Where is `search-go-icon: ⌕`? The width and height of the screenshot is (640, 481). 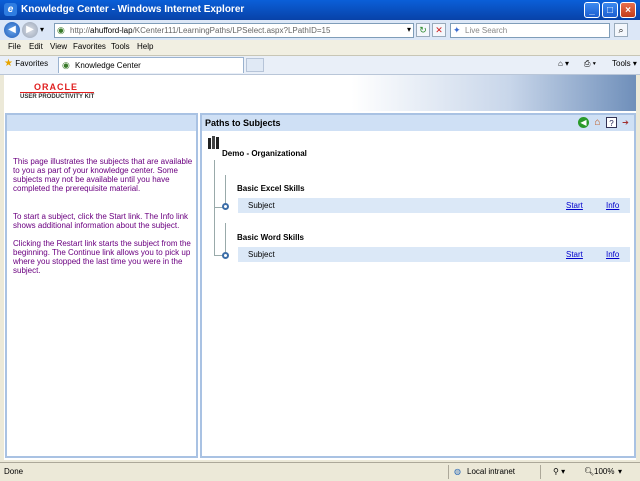 search-go-icon: ⌕ is located at coordinates (621, 30).